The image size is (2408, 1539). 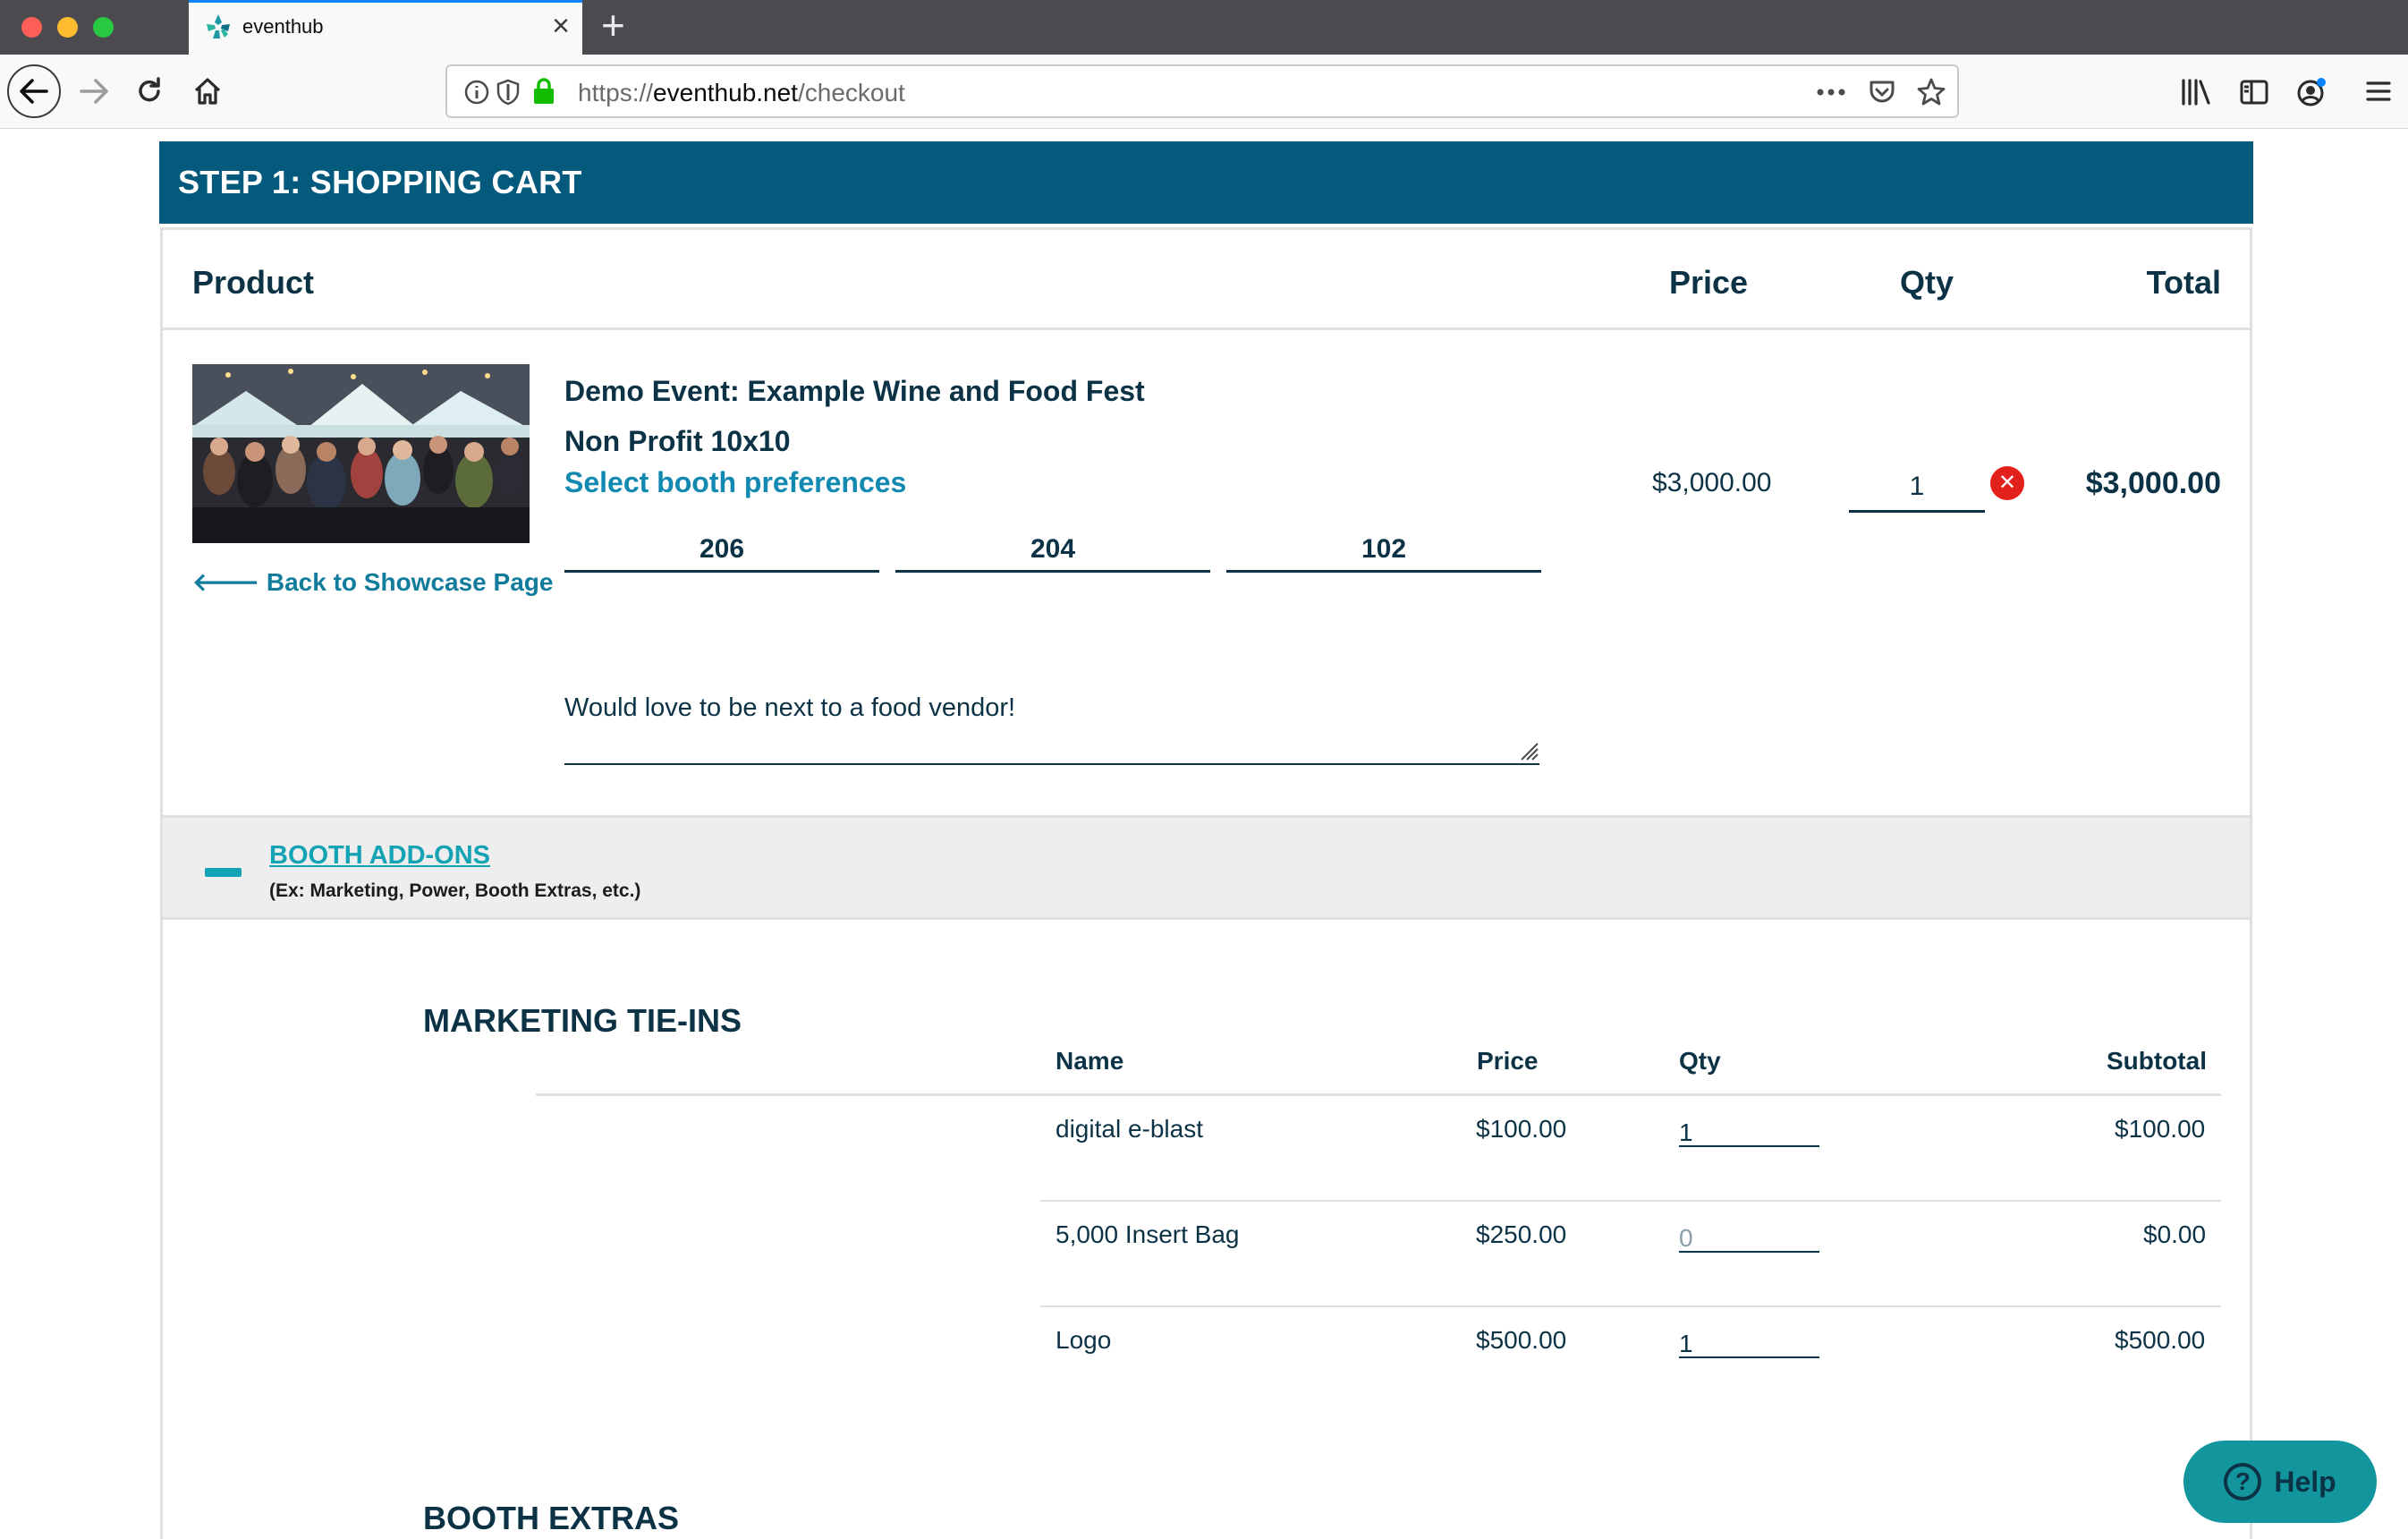 What do you see at coordinates (2183, 282) in the screenshot?
I see `header-total: Total` at bounding box center [2183, 282].